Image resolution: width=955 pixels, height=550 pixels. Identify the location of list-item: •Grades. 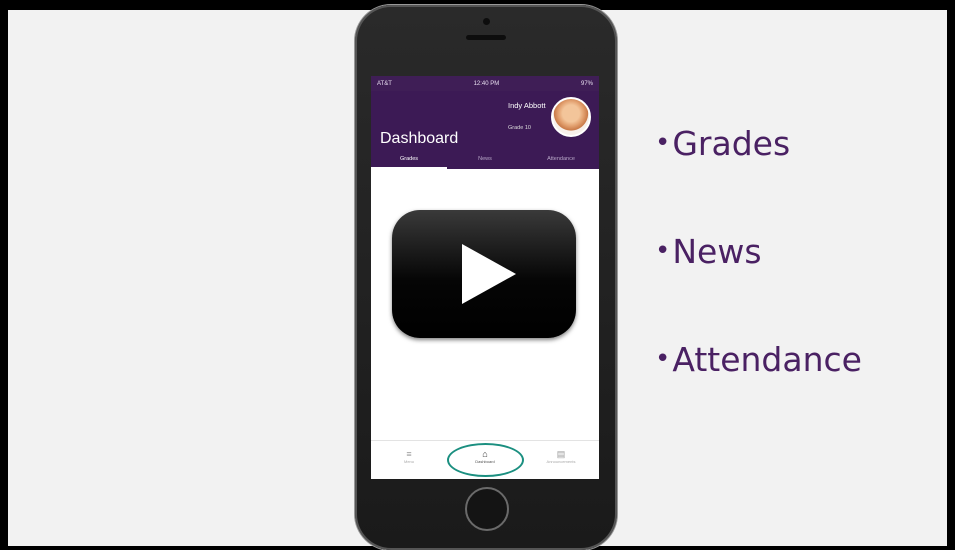
(758, 164).